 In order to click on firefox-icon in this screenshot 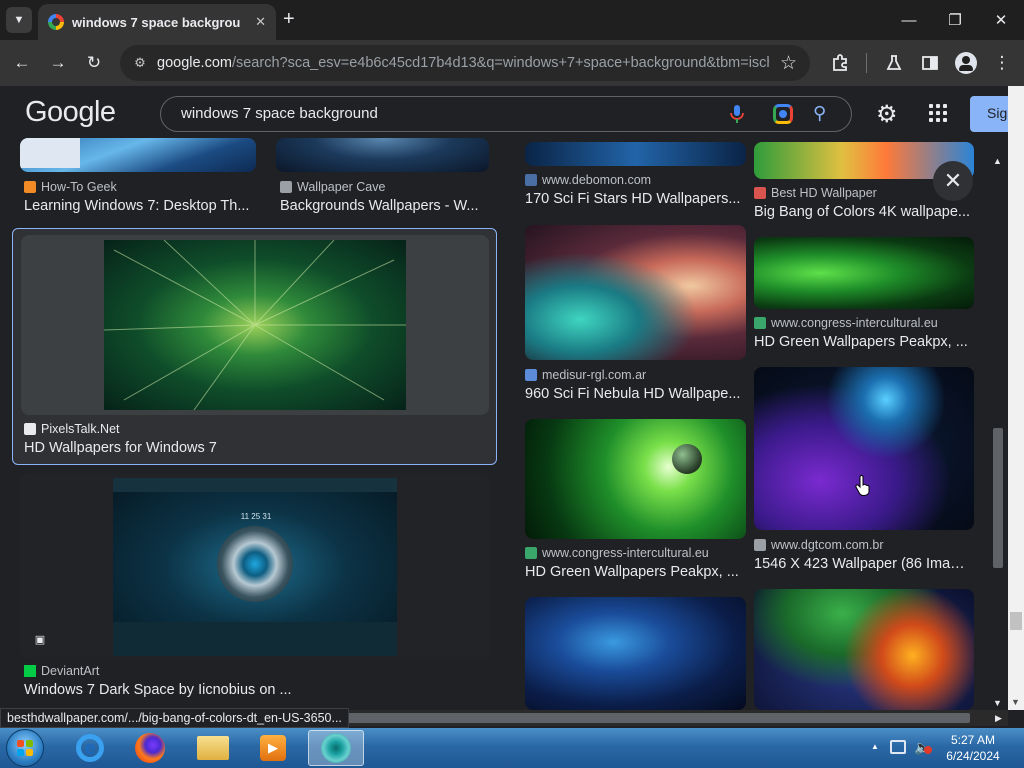, I will do `click(150, 748)`.